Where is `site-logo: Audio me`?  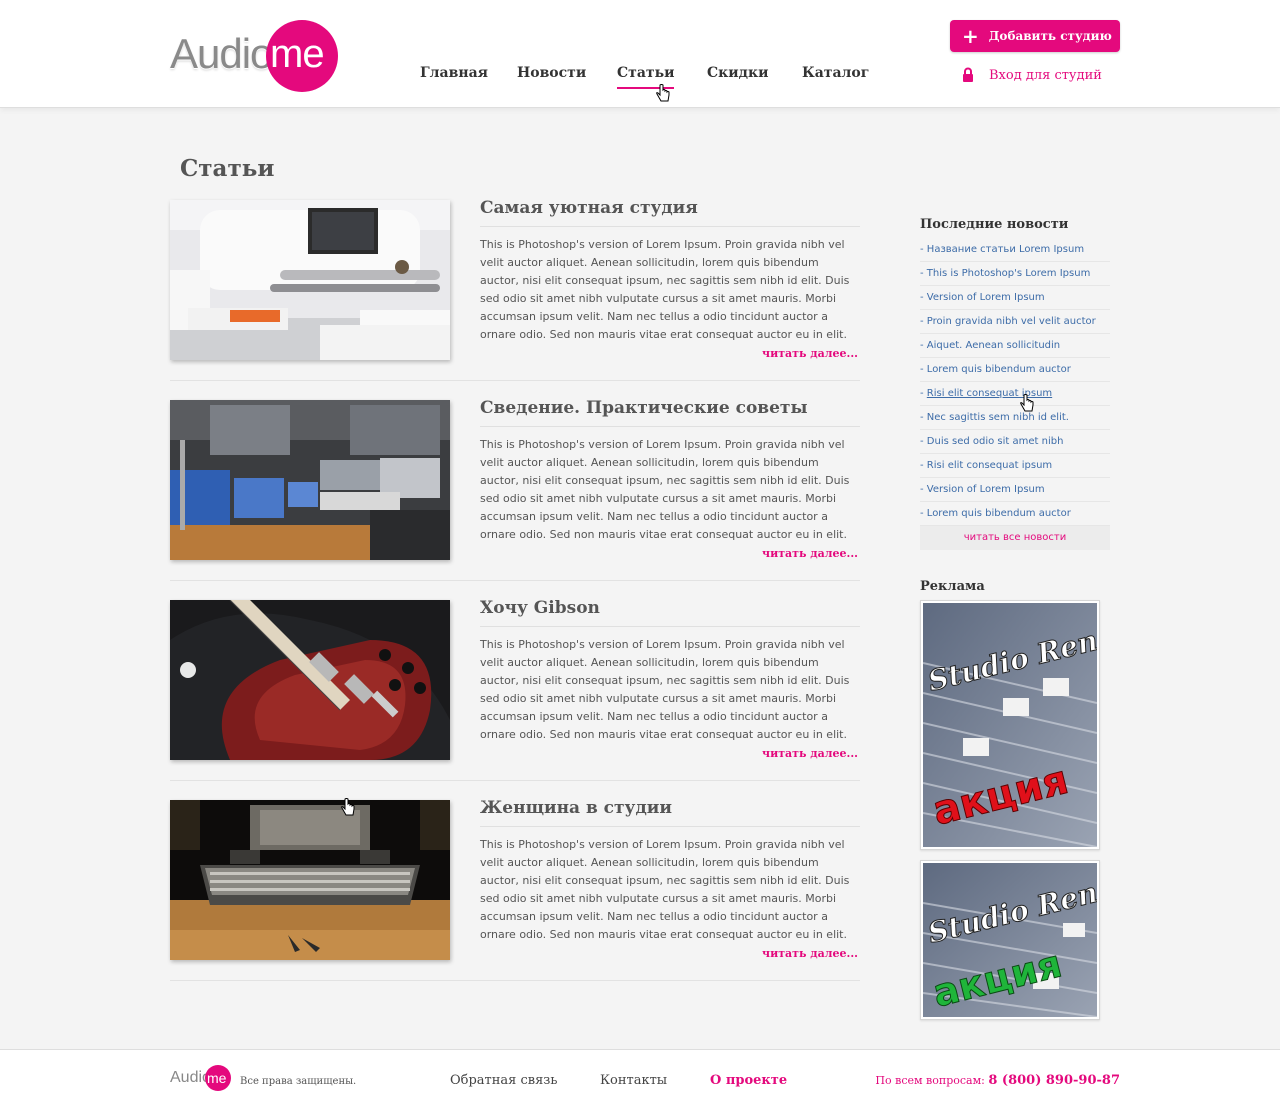
site-logo: Audio me is located at coordinates (255, 55).